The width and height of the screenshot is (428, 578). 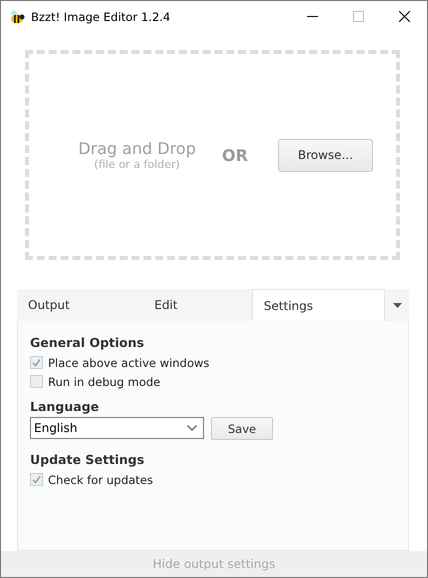 I want to click on save-button: Save, so click(x=242, y=428).